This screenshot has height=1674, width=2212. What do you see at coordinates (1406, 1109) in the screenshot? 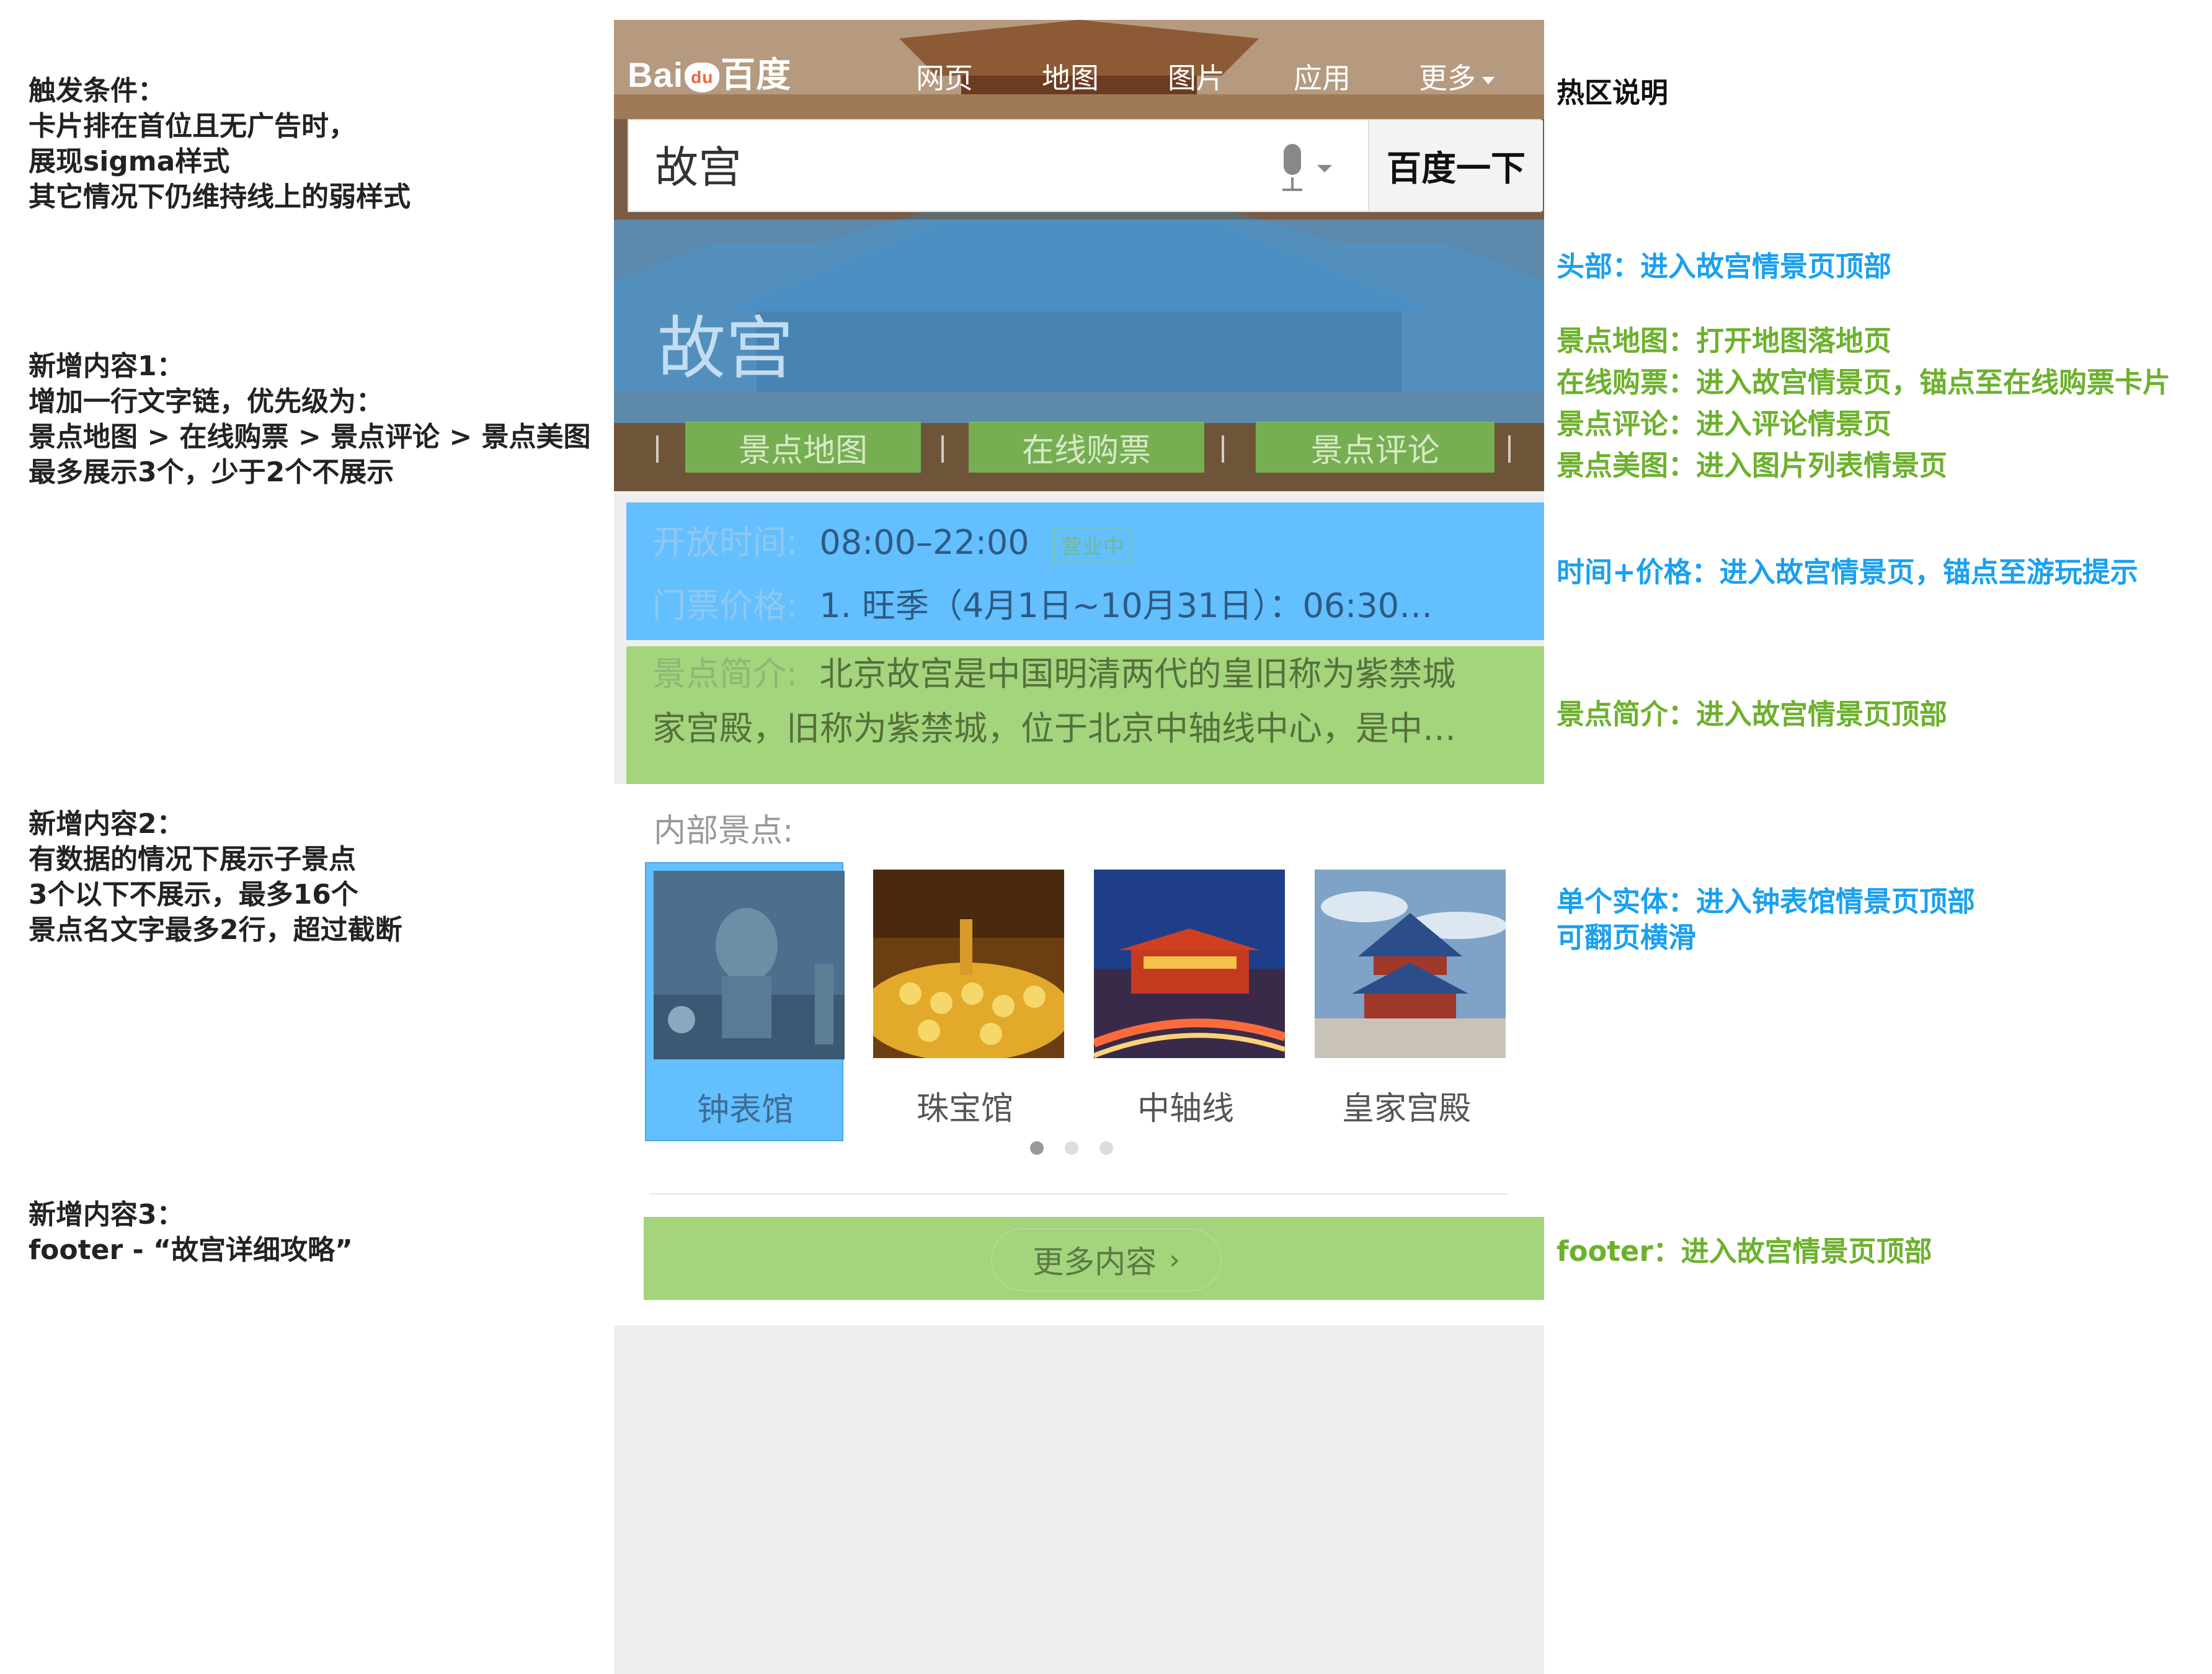
I see `spot-name: 皇家宫殿` at bounding box center [1406, 1109].